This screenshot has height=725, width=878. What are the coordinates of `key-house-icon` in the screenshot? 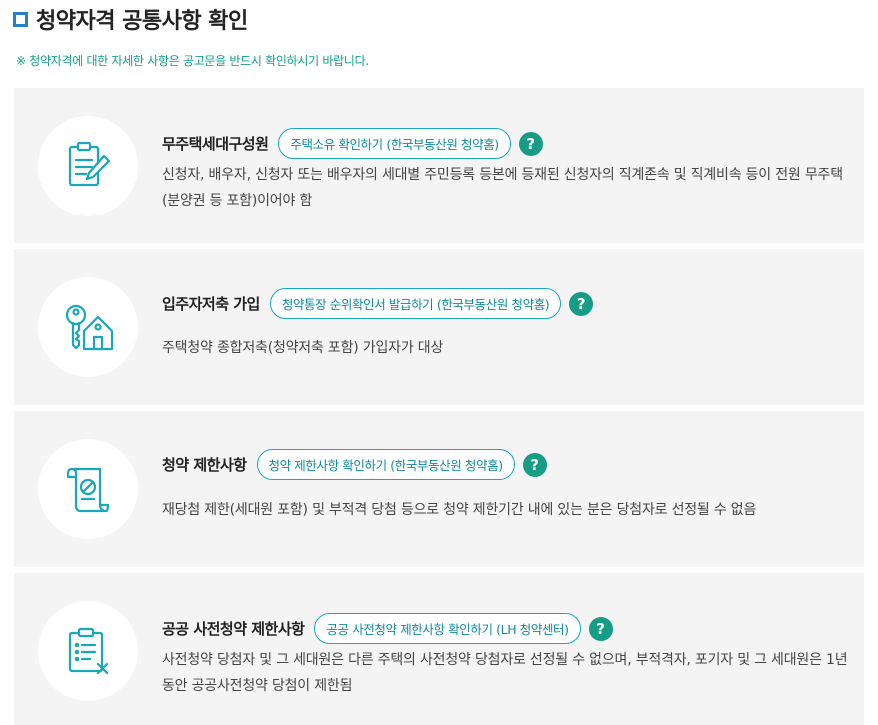 It's located at (89, 327).